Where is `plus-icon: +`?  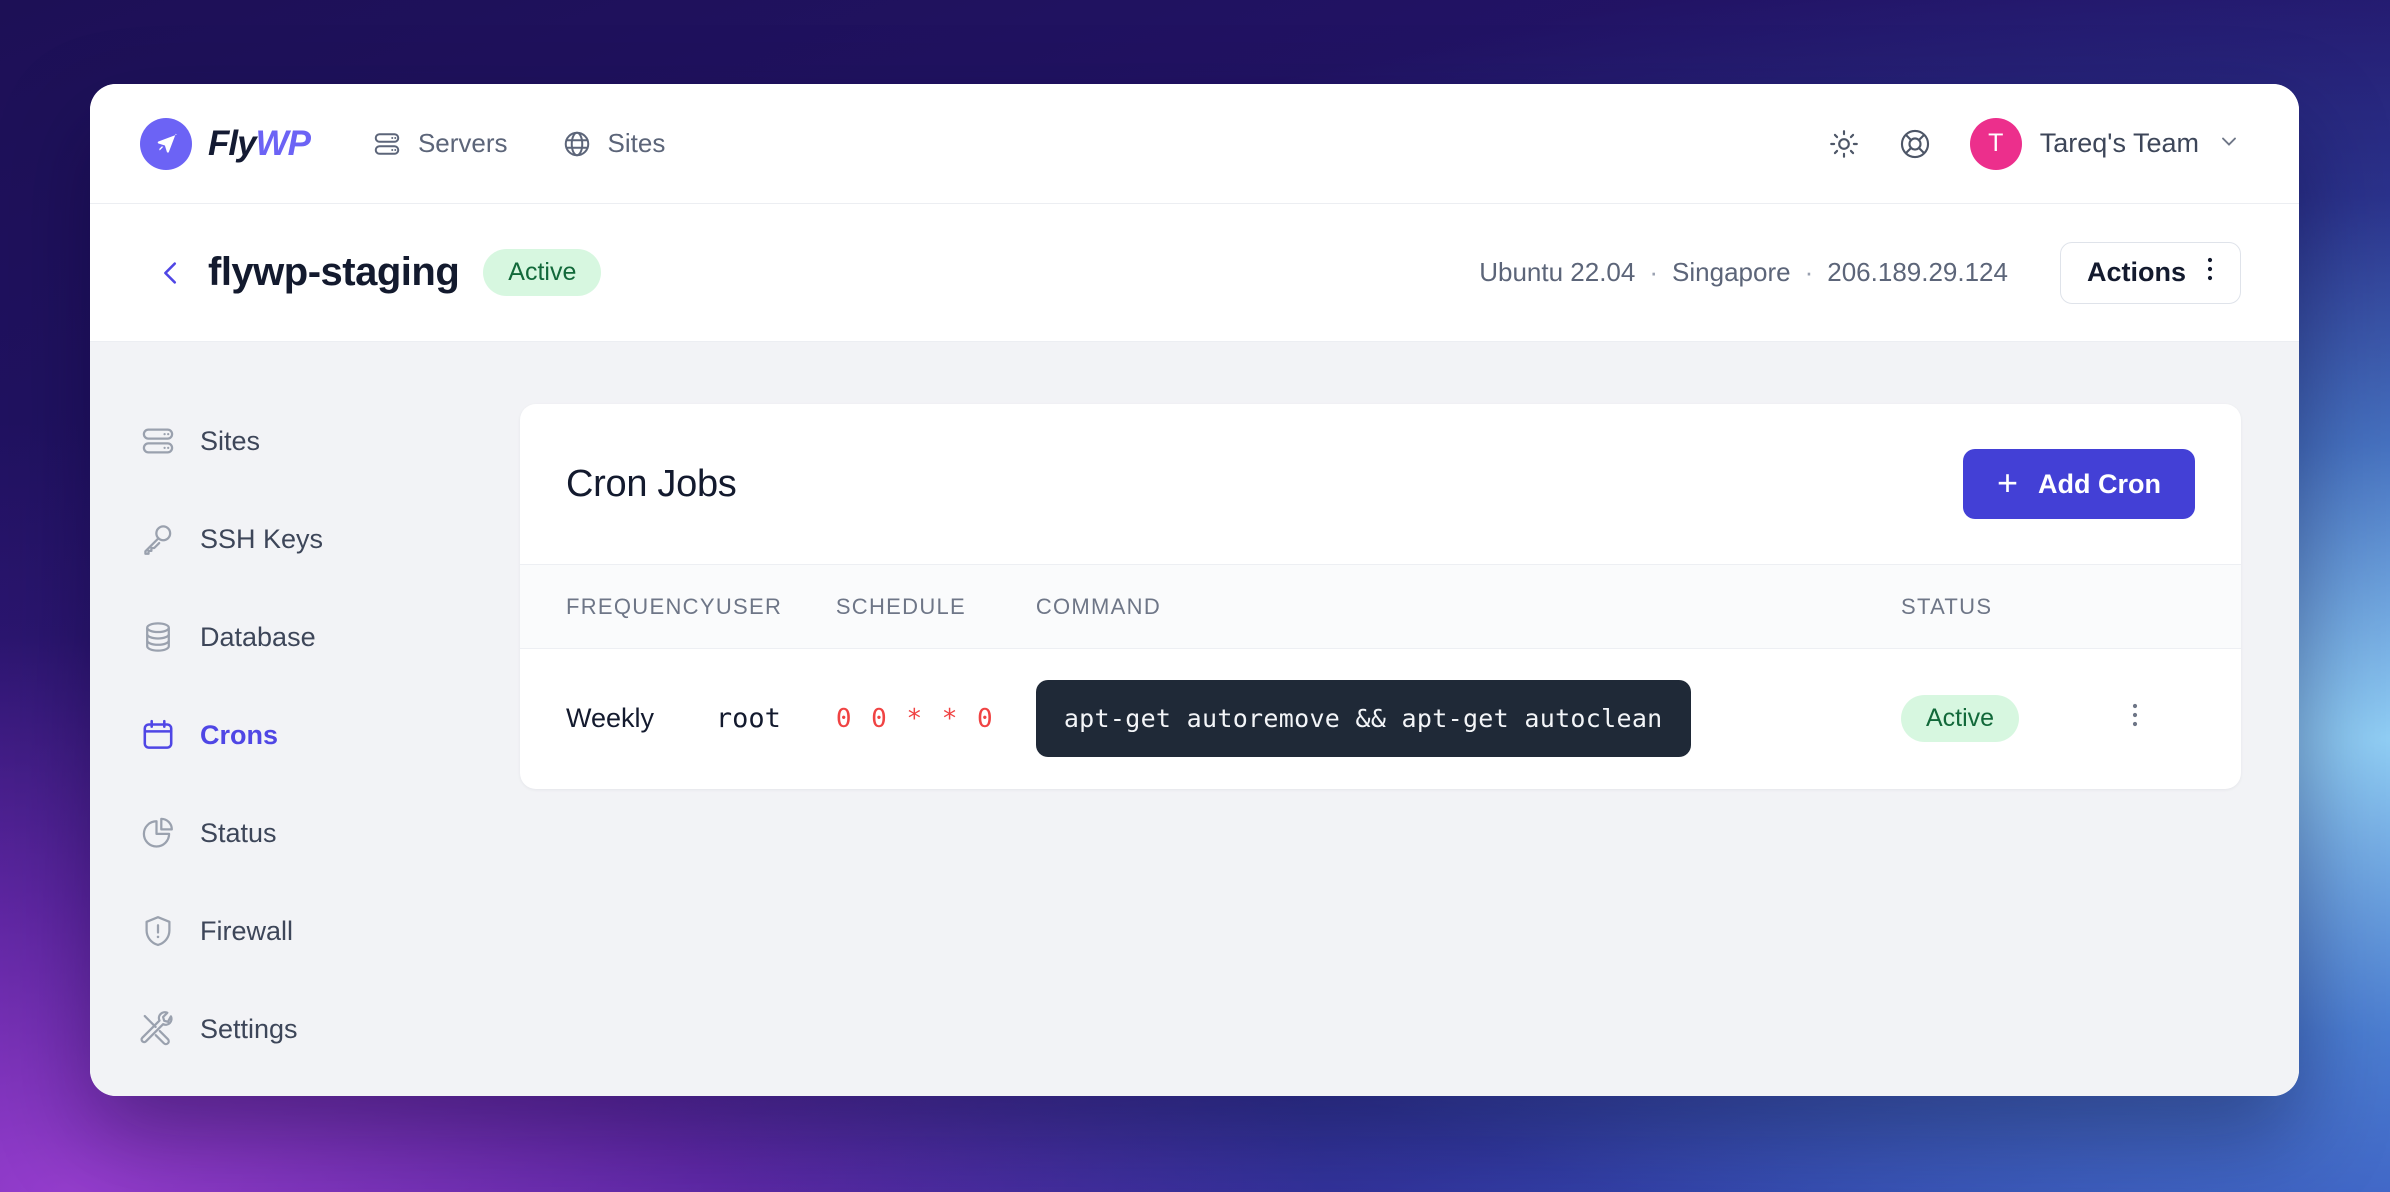
plus-icon: + is located at coordinates (2007, 482).